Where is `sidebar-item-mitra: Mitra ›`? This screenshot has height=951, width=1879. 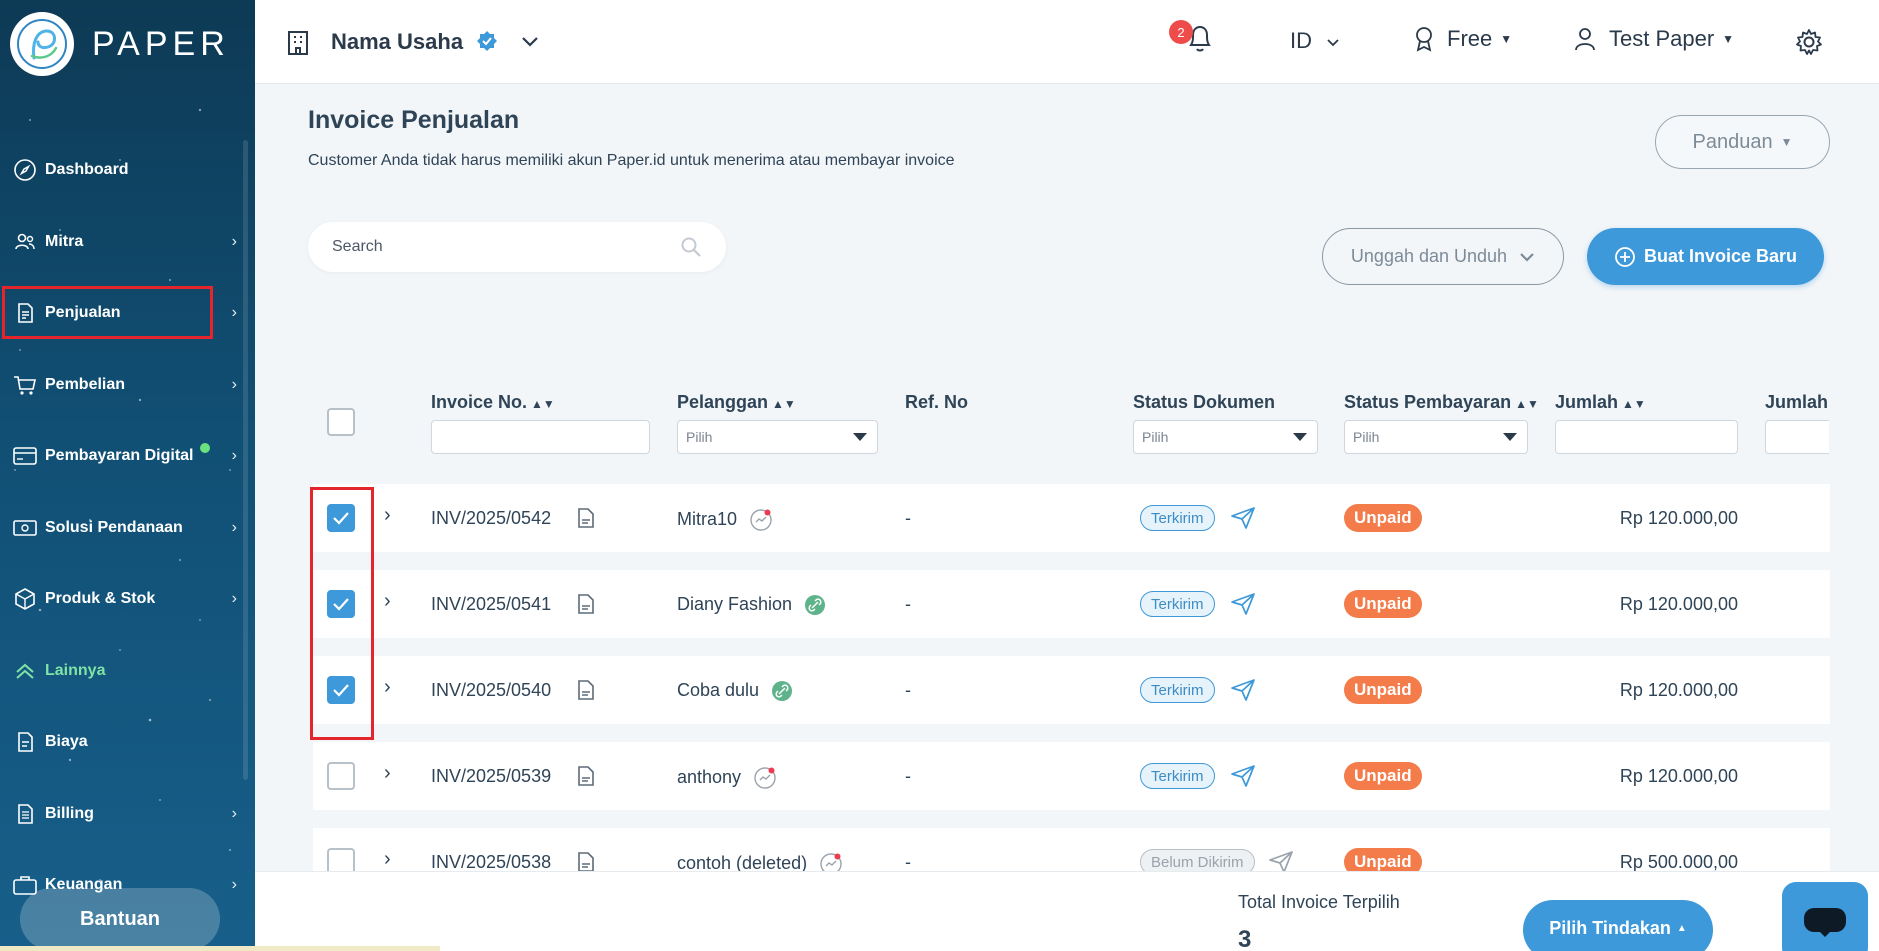
sidebar-item-mitra: Mitra › is located at coordinates (127, 242).